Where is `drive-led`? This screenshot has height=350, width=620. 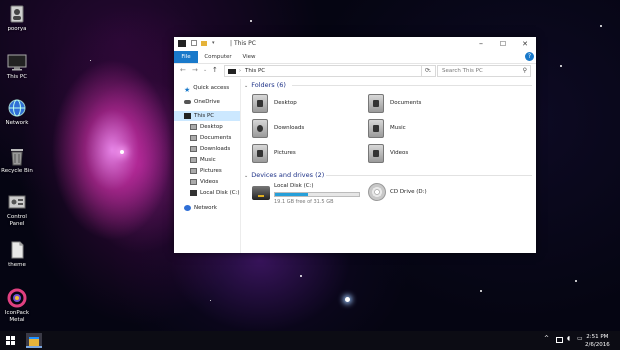
drive-led is located at coordinates (261, 196).